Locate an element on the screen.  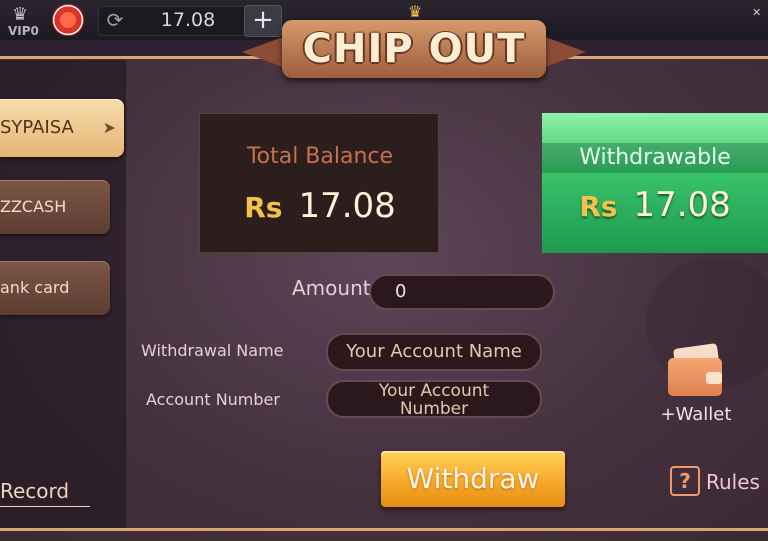
page-title: CHIP OUT is located at coordinates (414, 49).